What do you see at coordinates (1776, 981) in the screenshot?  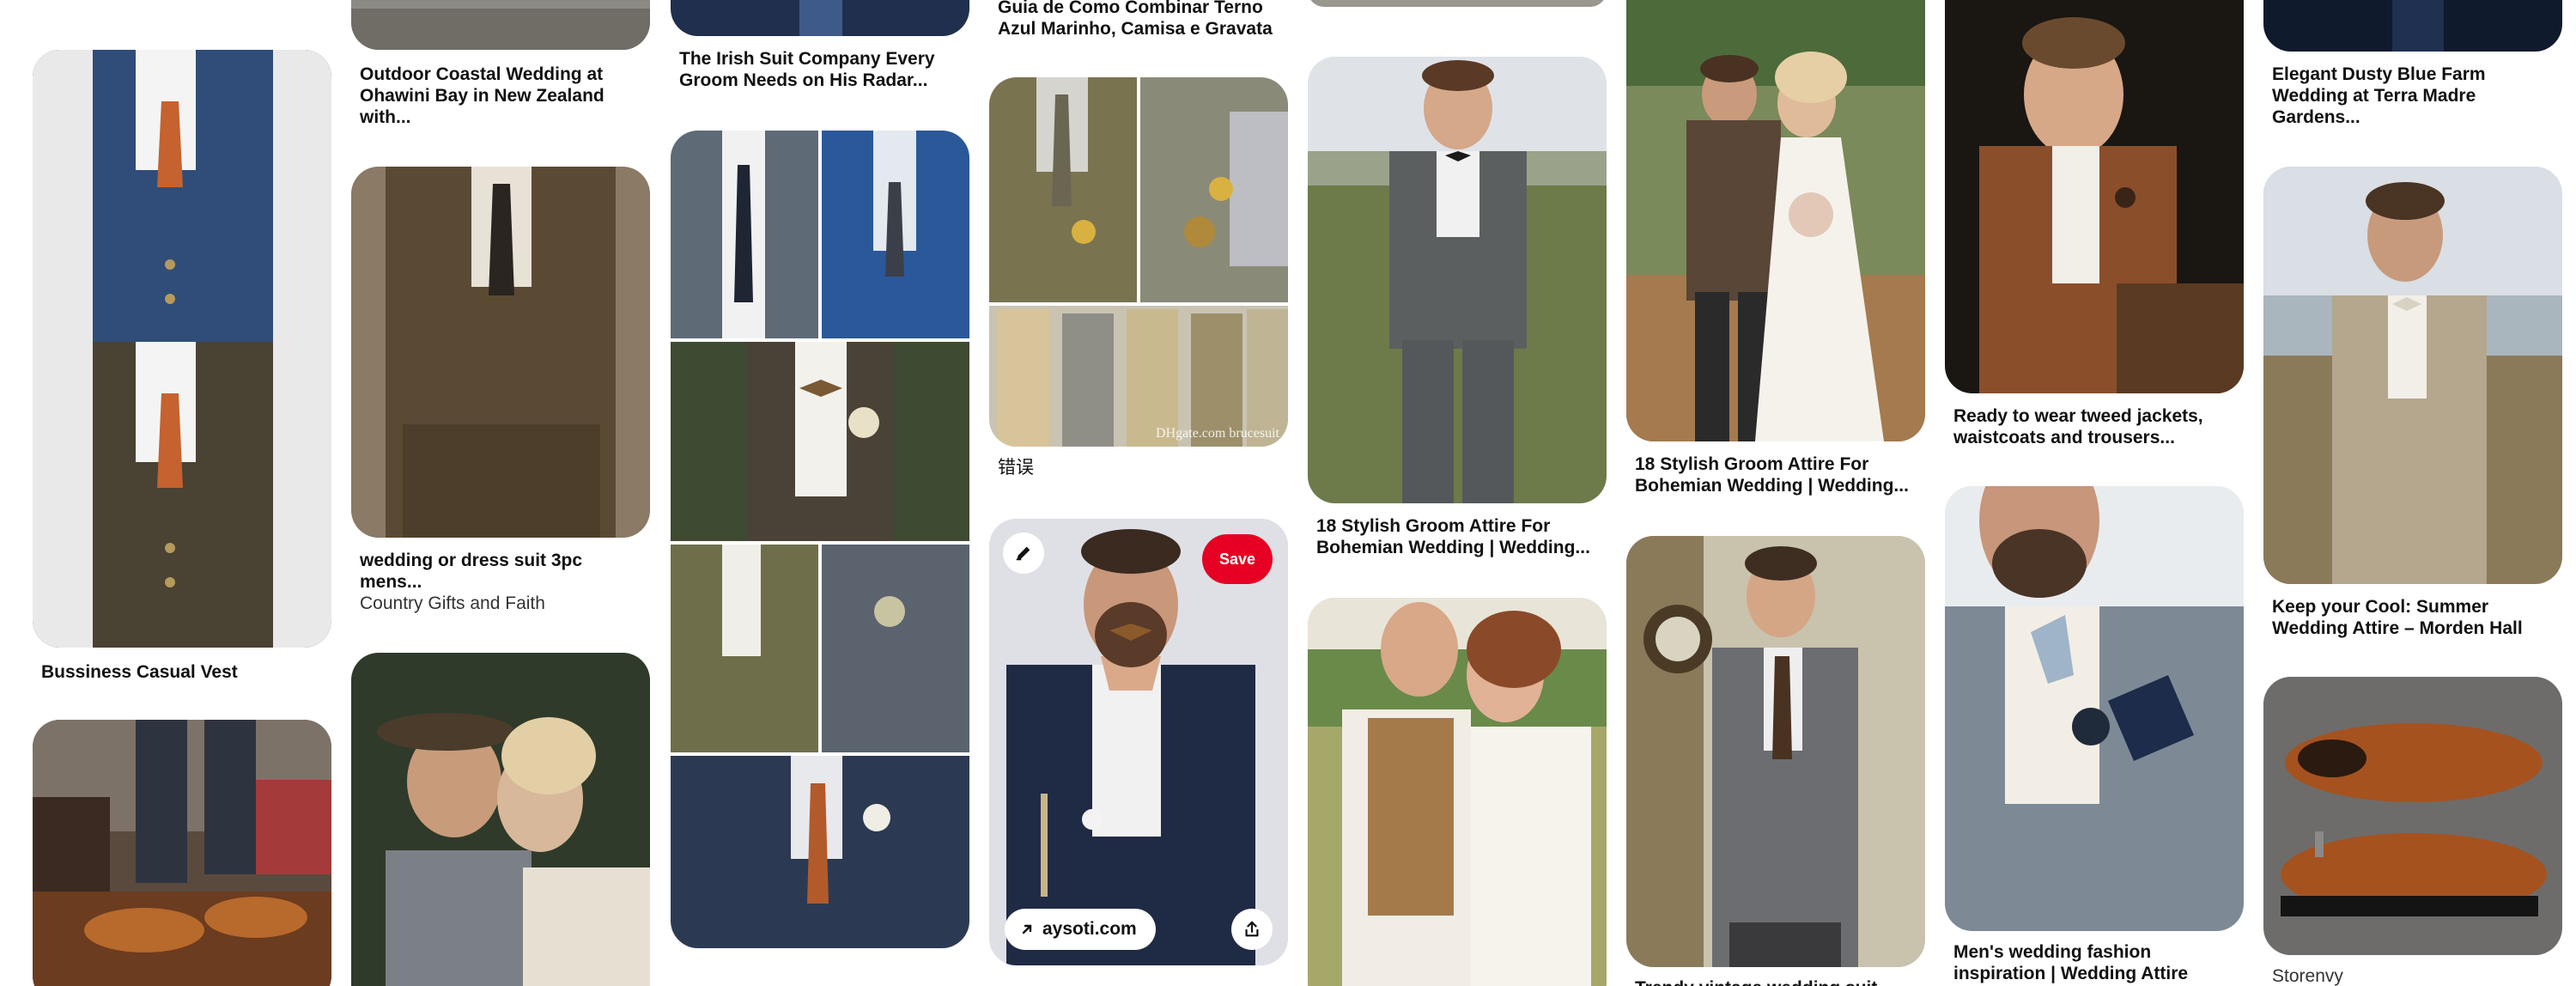 I see `pin-title: Trendy vintage wedding suit` at bounding box center [1776, 981].